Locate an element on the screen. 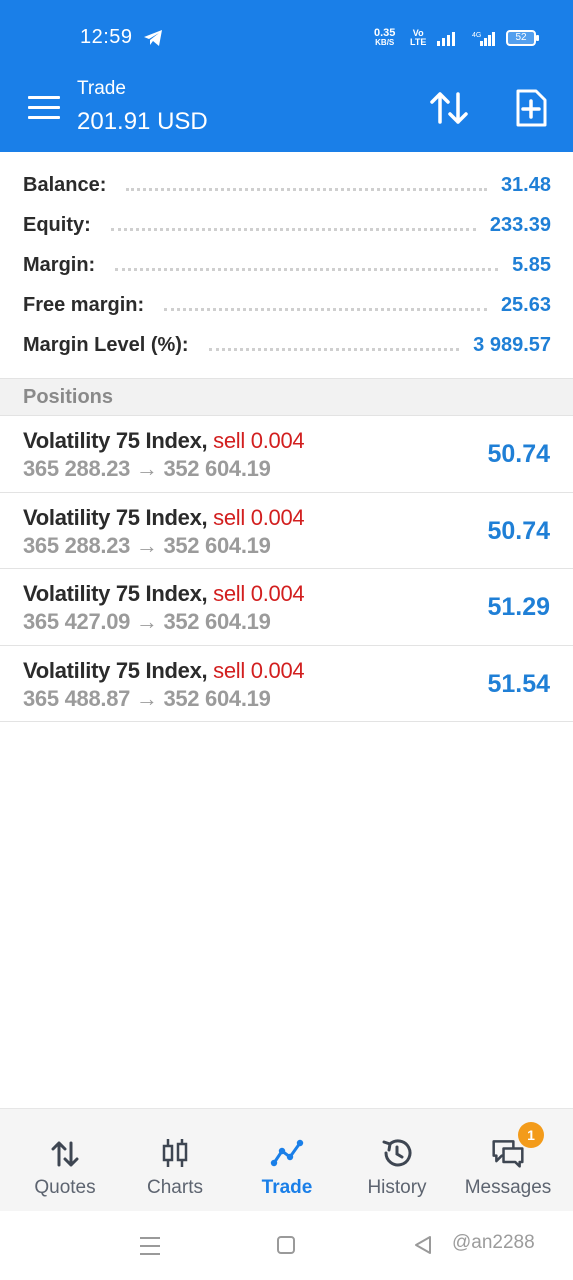  status-time: 12:59 is located at coordinates (106, 37).